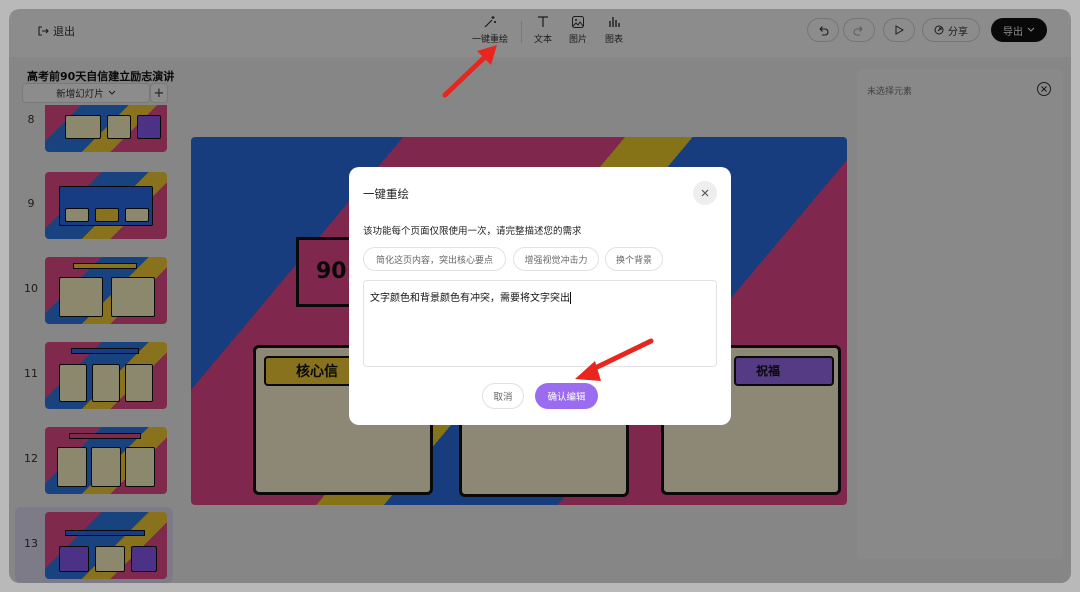  I want to click on redraw-request-input: 文字颜色和背景颜色有冲突，需要将文字突出, so click(540, 323).